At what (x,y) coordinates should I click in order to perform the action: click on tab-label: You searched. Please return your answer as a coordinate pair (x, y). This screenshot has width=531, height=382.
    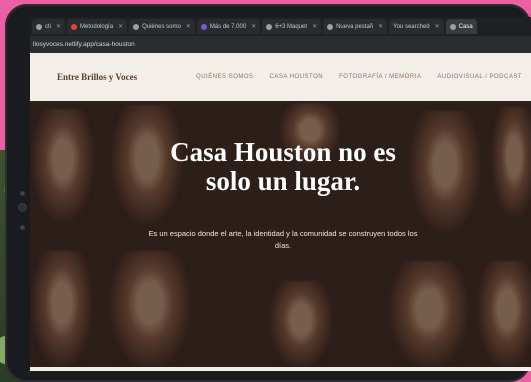
    Looking at the image, I should click on (411, 26).